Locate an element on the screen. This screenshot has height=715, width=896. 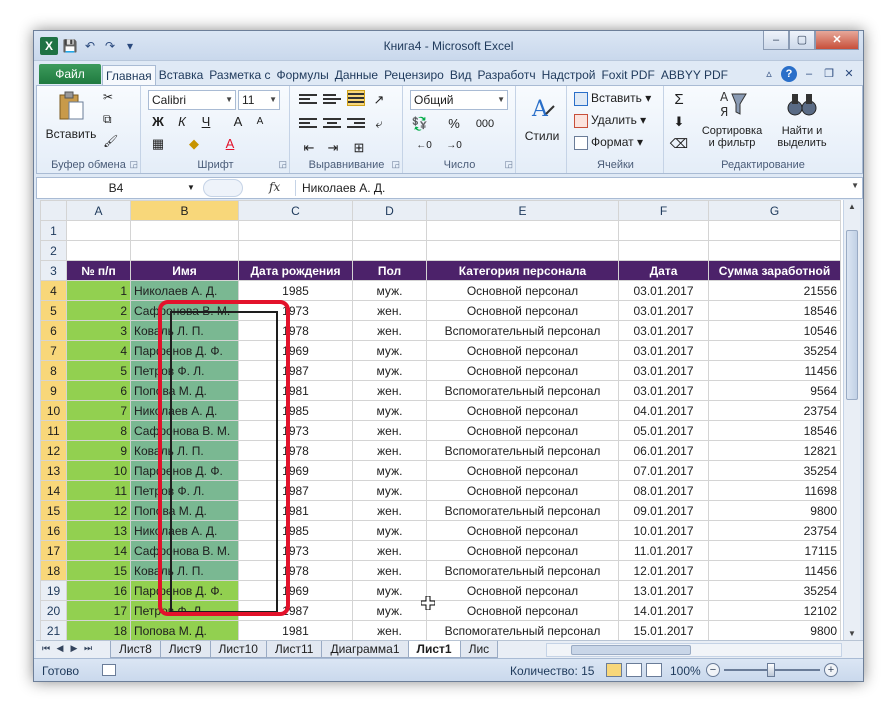
formula-input: Николаев А. Д. is located at coordinates (340, 188).